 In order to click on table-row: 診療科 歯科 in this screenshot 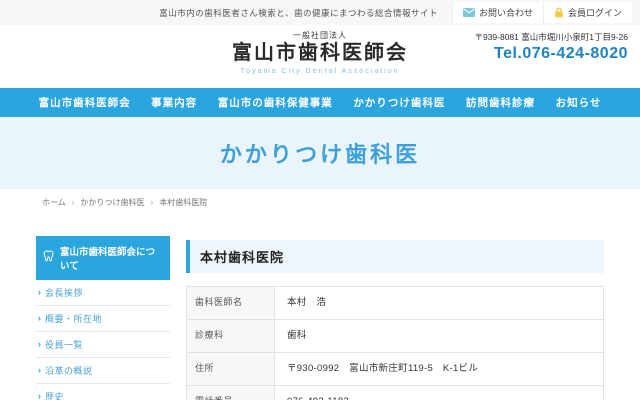, I will do `click(395, 336)`.